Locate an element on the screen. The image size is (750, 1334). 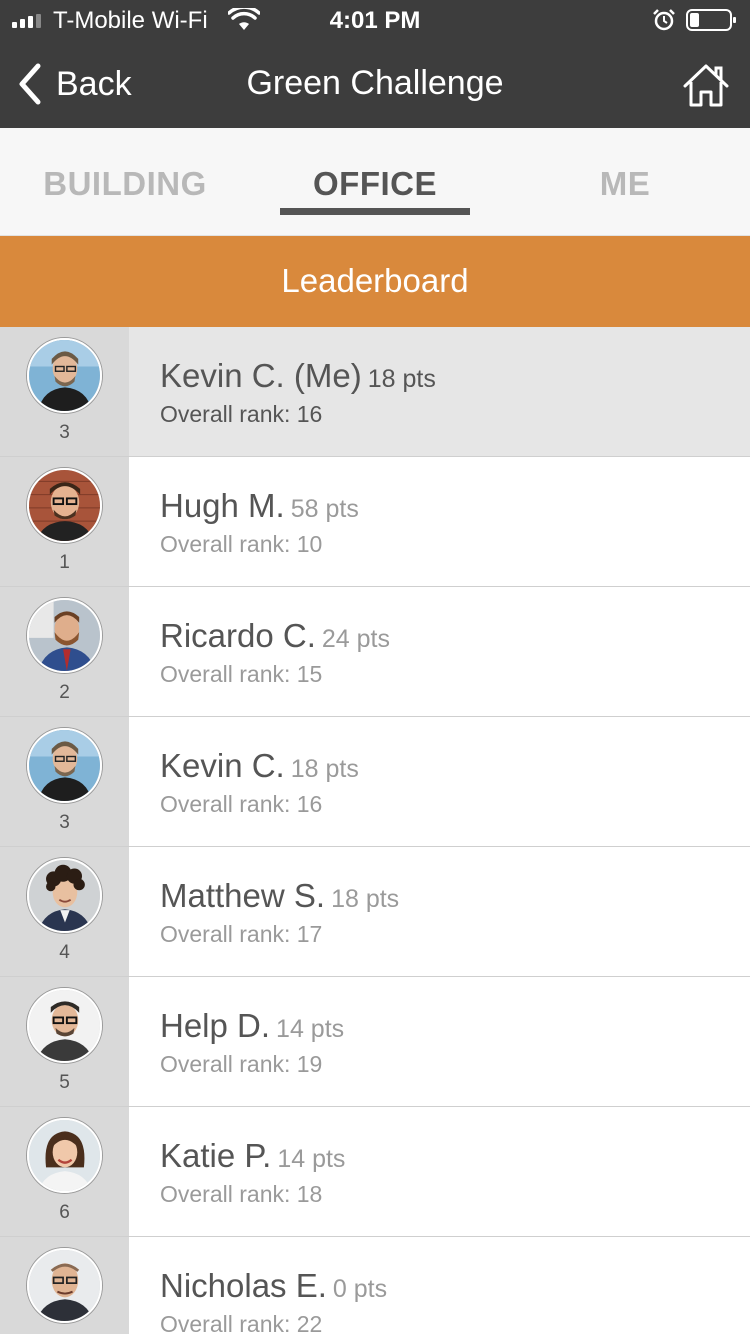
rank-column: 6 is located at coordinates (64, 1171).